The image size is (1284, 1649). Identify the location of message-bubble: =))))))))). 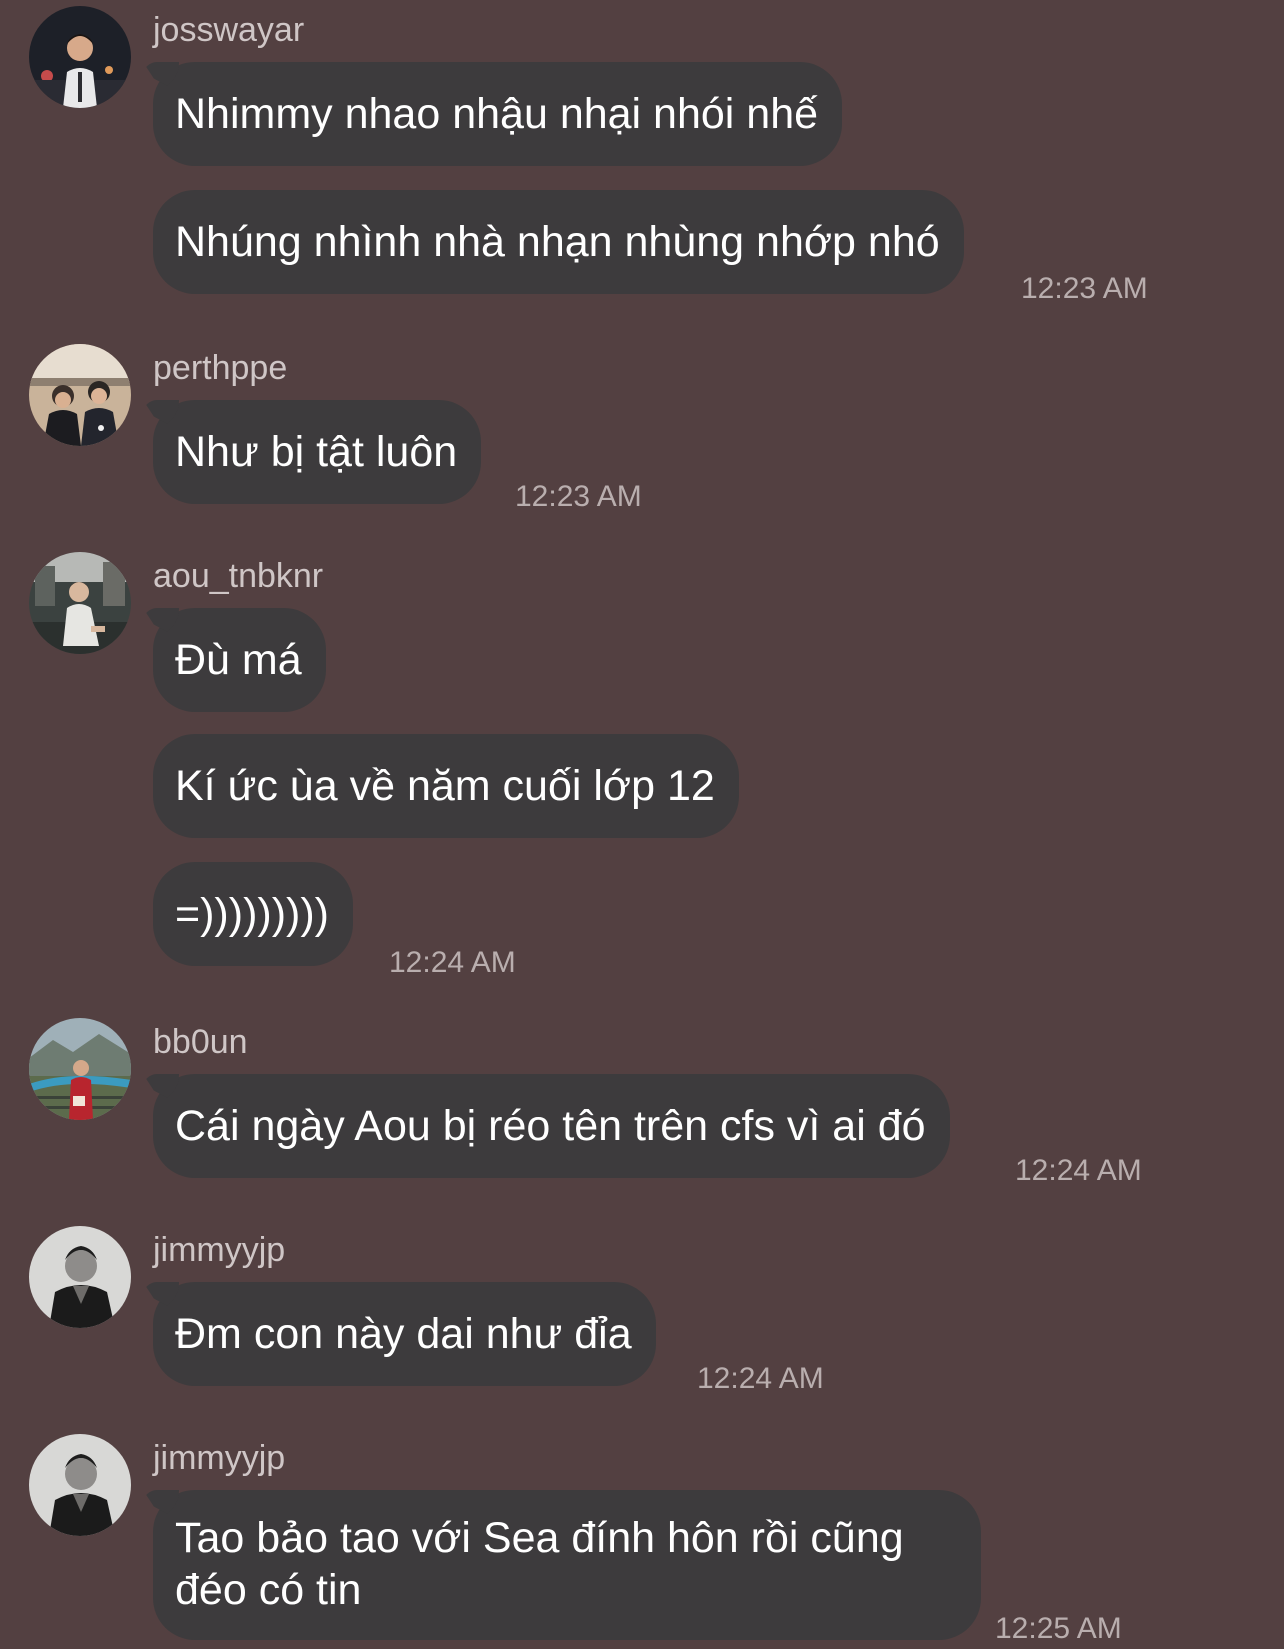
(253, 914).